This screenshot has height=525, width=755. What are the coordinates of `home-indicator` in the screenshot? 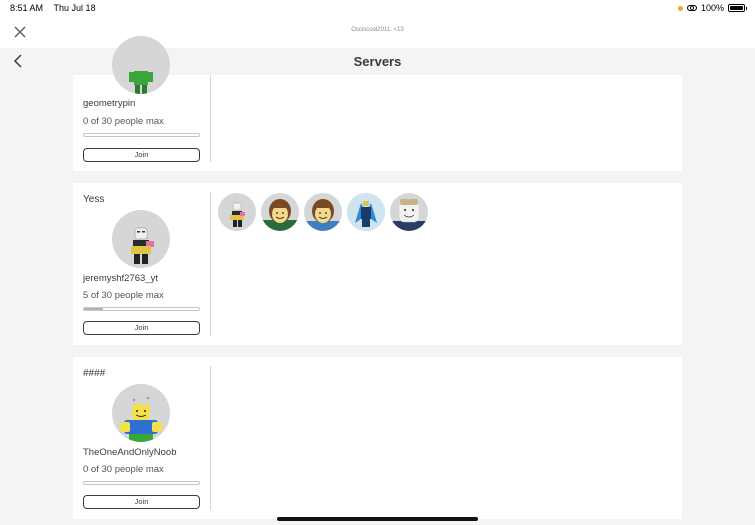 It's located at (377, 519).